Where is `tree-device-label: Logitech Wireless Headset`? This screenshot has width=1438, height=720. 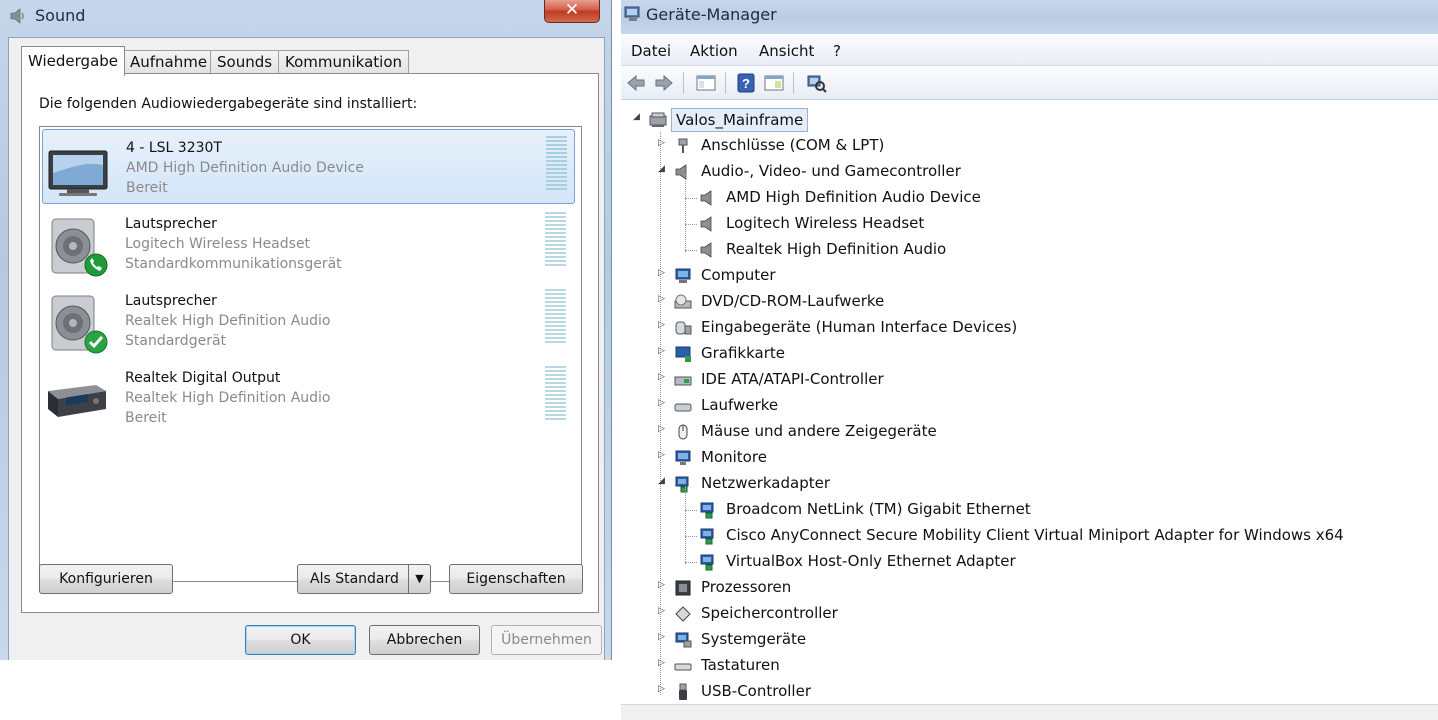
tree-device-label: Logitech Wireless Headset is located at coordinates (825, 223).